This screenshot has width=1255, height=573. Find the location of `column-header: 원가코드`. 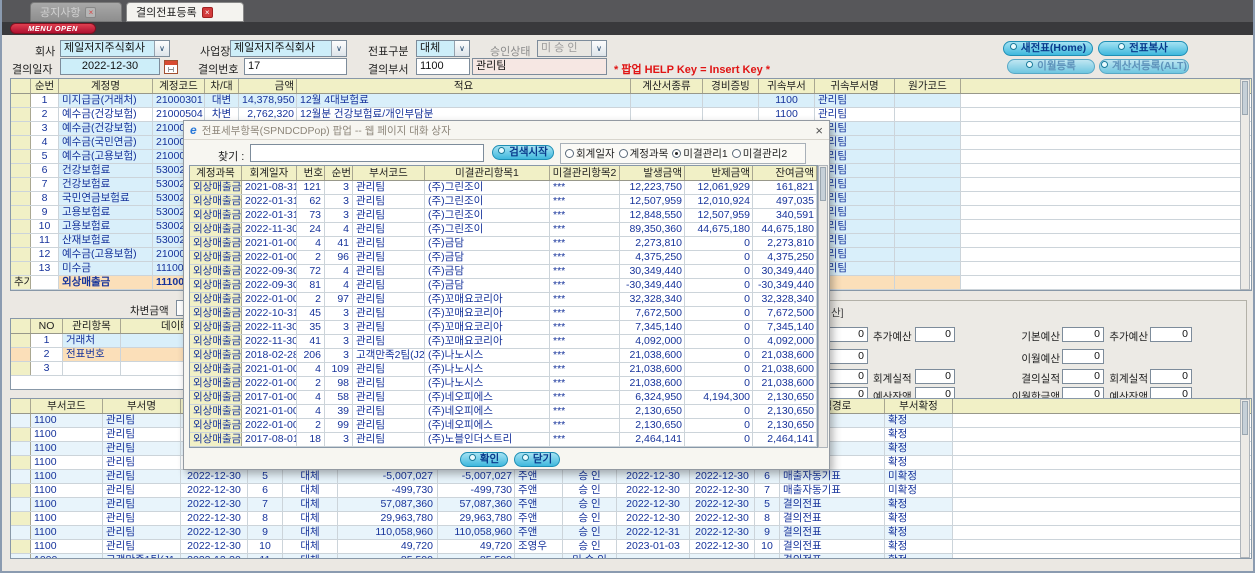

column-header: 원가코드 is located at coordinates (928, 86).